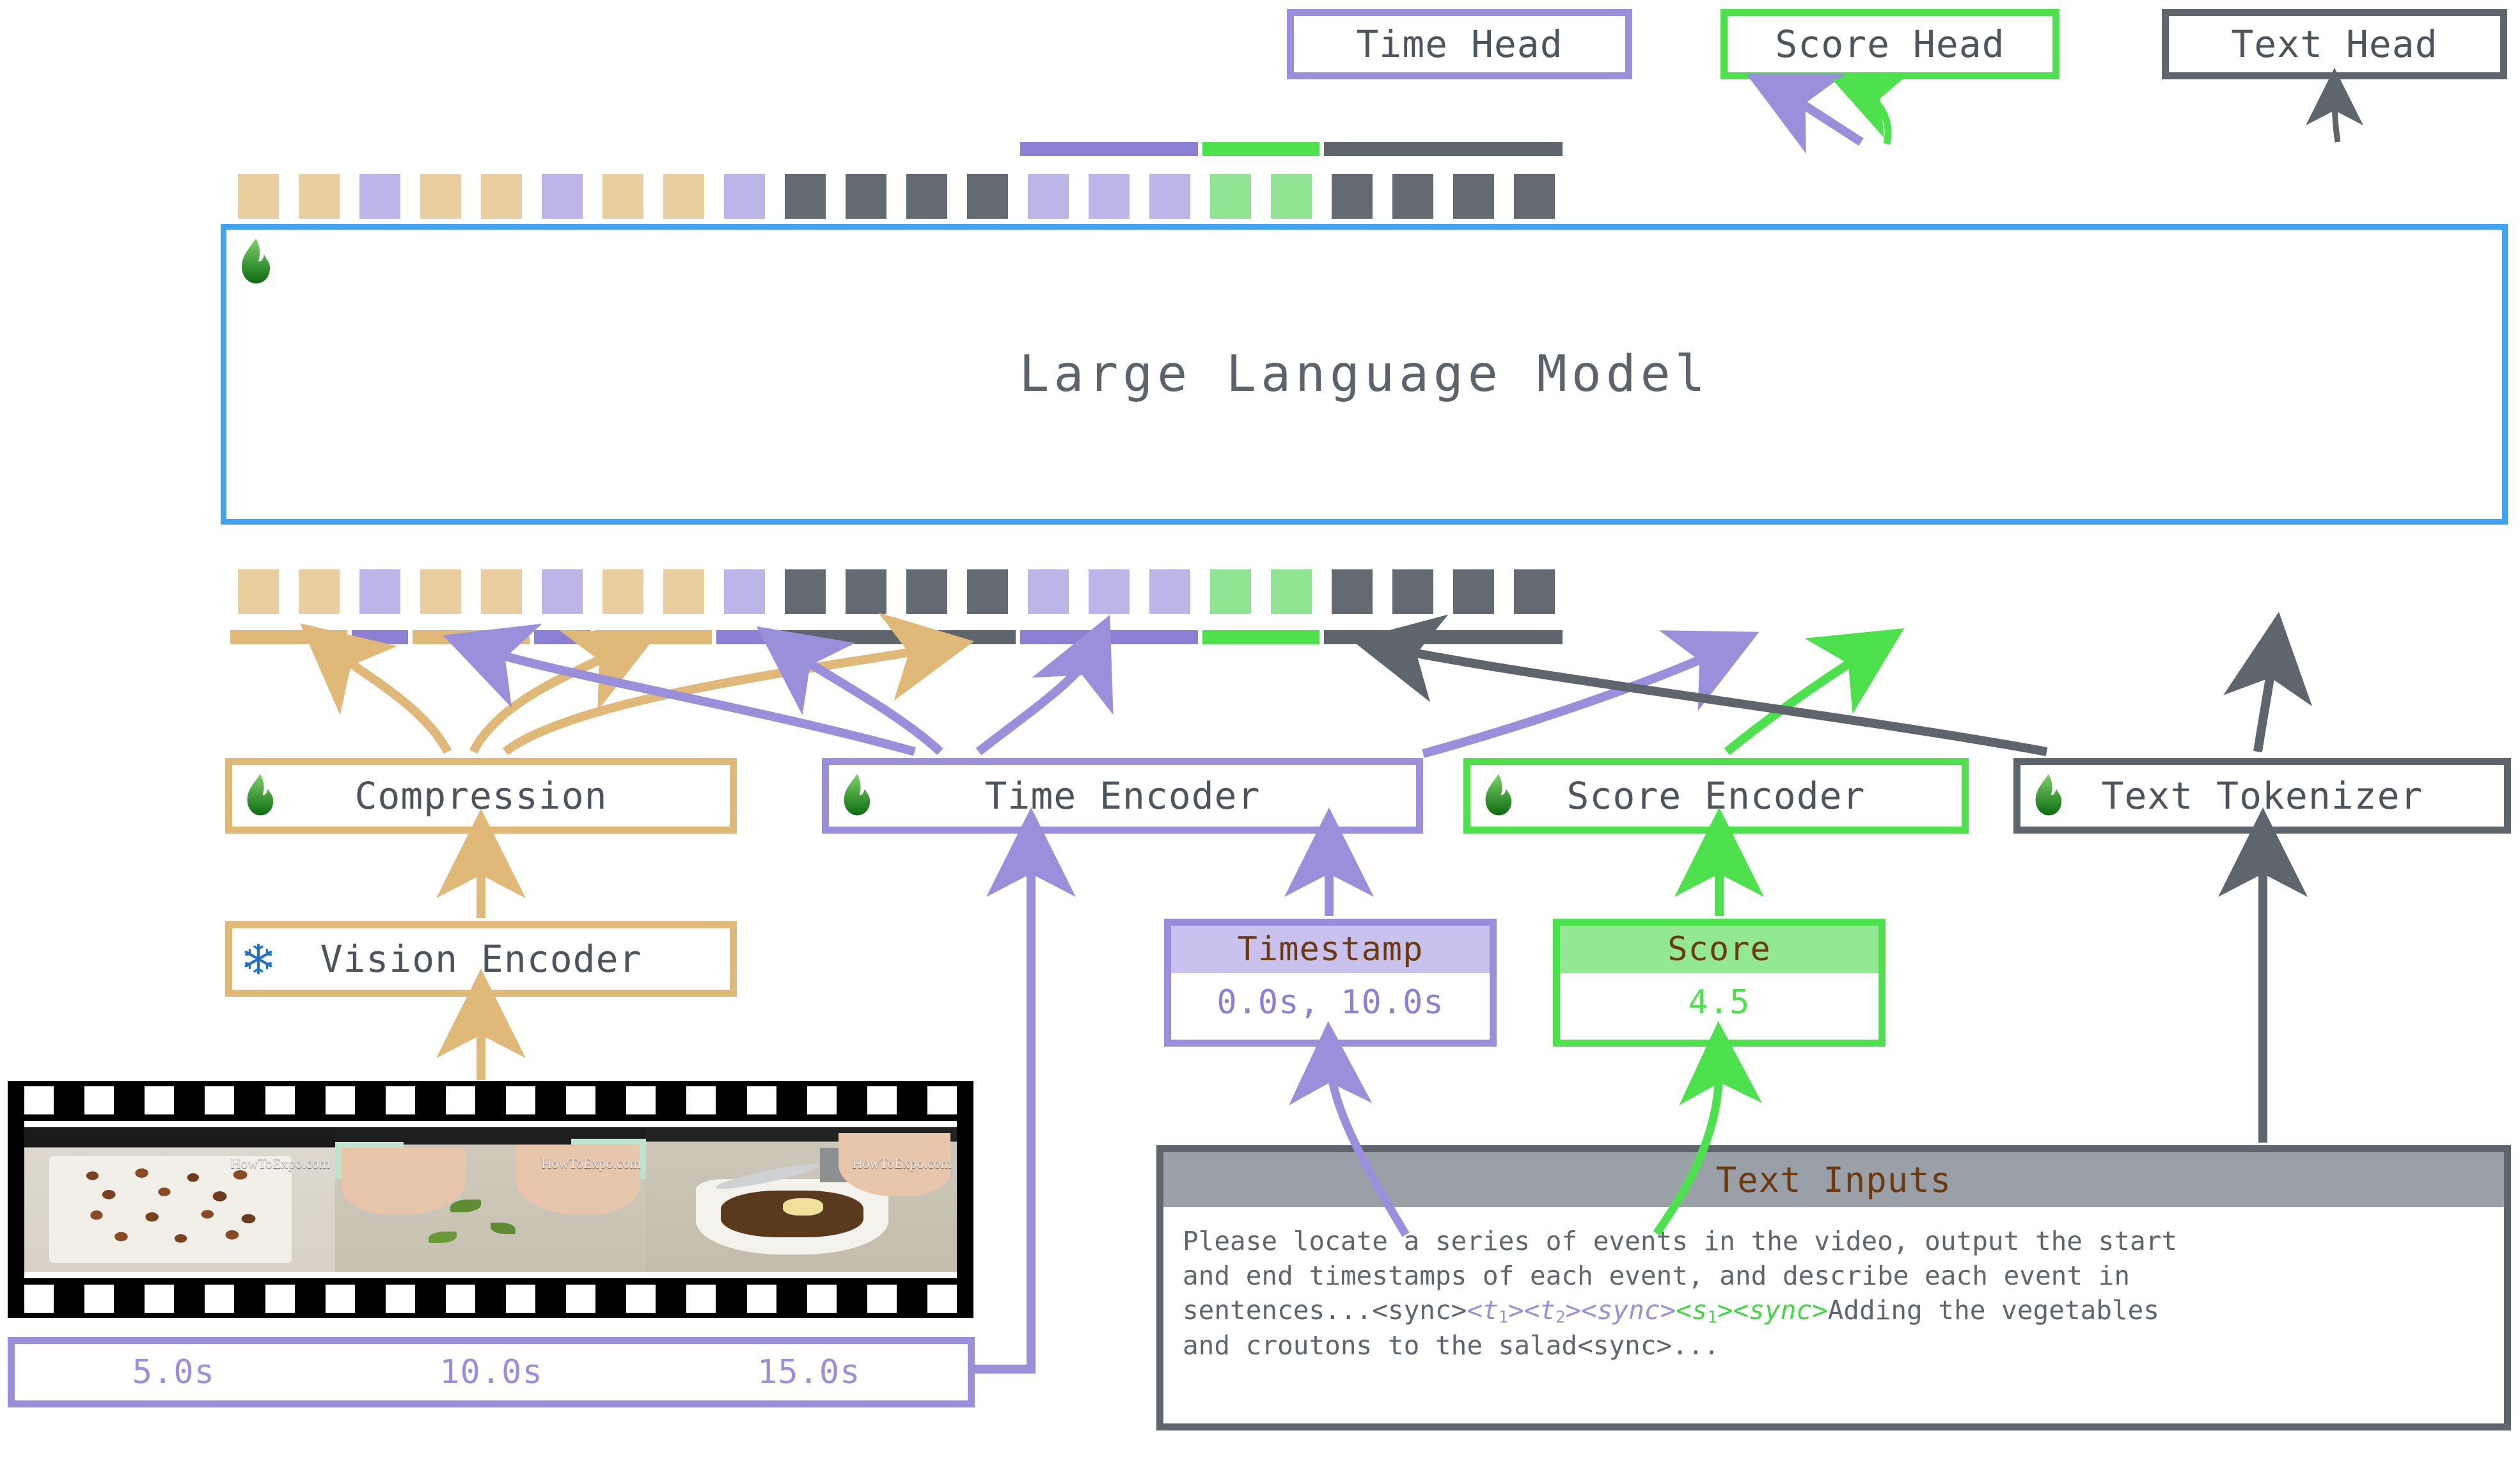  Describe the element at coordinates (481, 959) in the screenshot. I see `vision-encoder-module: Vision Encoder` at that location.